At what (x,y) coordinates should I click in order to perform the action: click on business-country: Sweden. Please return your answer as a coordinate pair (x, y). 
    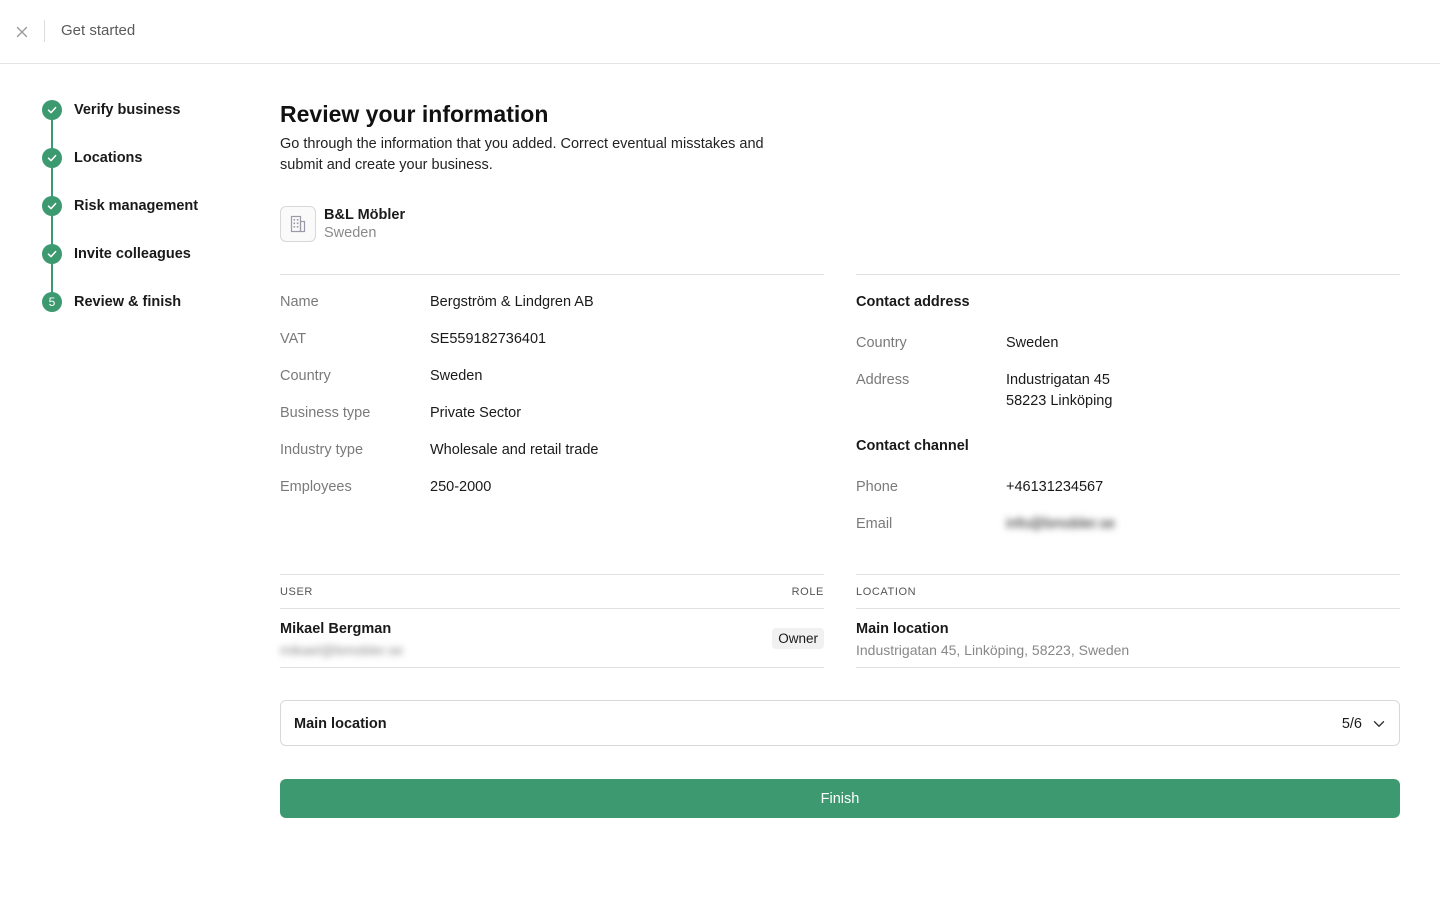
    Looking at the image, I should click on (350, 233).